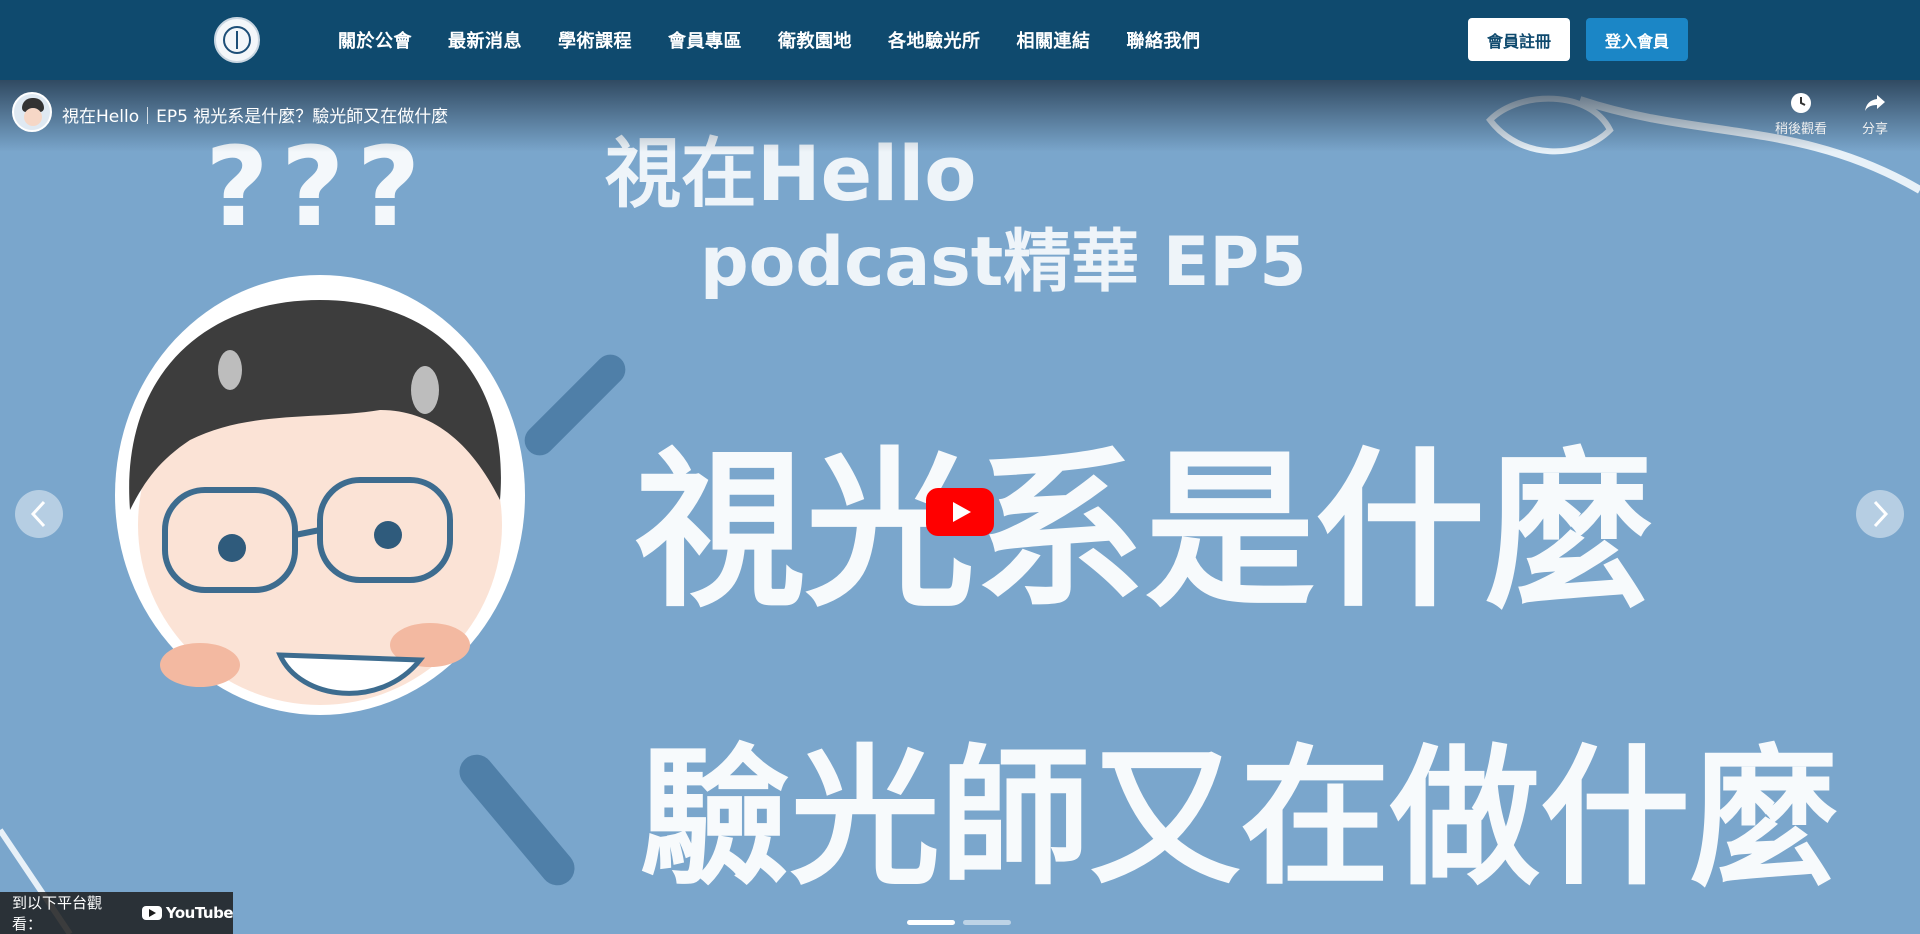 Image resolution: width=1920 pixels, height=934 pixels. What do you see at coordinates (1519, 39) in the screenshot?
I see `register-button: 會員註冊` at bounding box center [1519, 39].